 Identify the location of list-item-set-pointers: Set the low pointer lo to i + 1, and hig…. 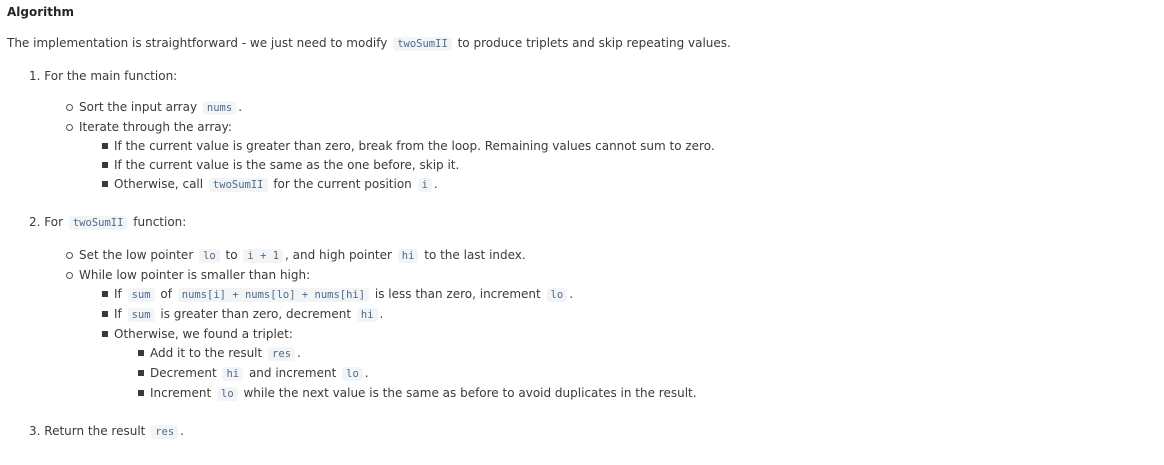
(302, 255).